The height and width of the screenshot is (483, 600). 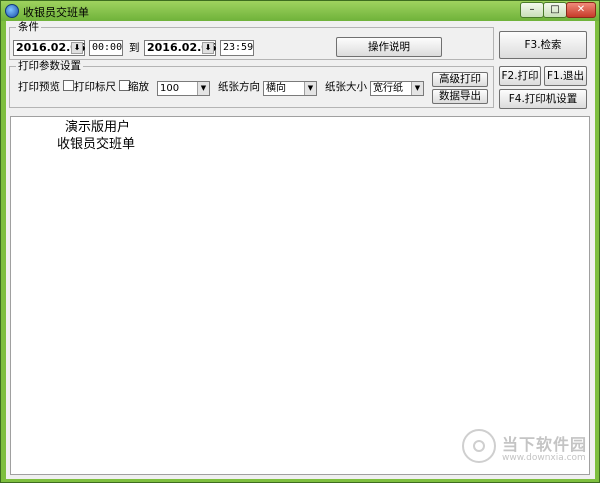 I want to click on orientation-value: 横向, so click(x=276, y=88).